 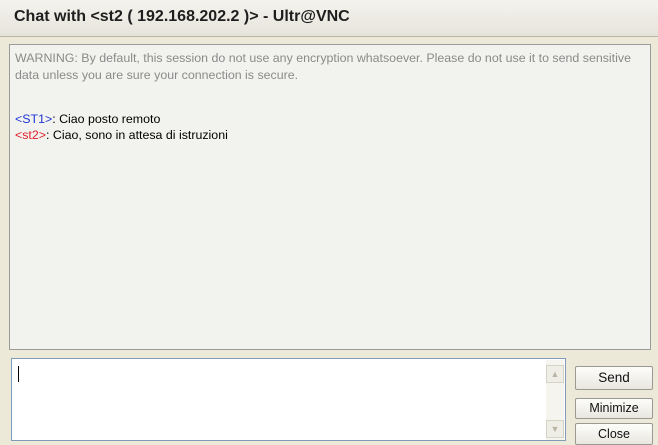 What do you see at coordinates (614, 434) in the screenshot?
I see `close-button: Close` at bounding box center [614, 434].